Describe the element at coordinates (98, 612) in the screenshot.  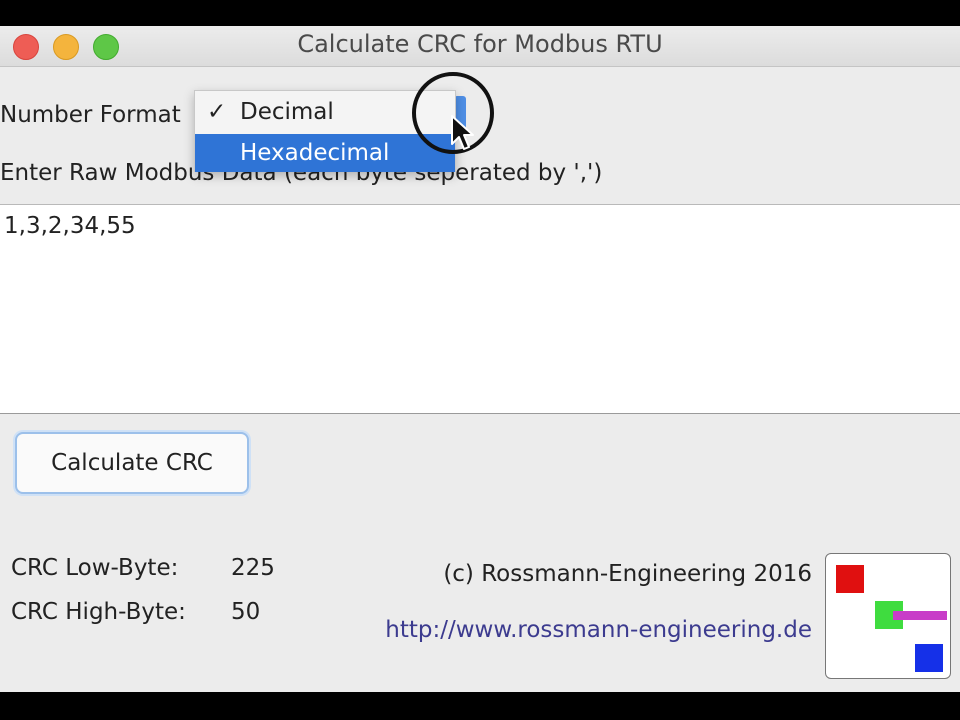
I see `crc-high-byte-label: CRC High-Byte:` at that location.